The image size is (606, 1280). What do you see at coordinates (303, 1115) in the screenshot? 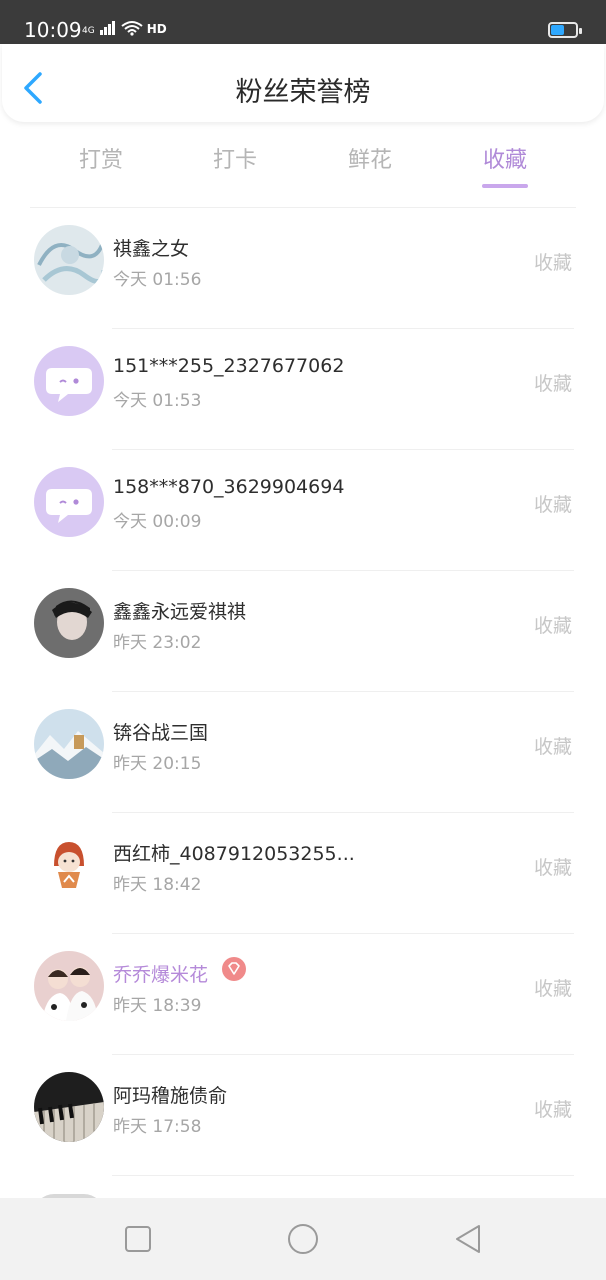
I see `list-item: 阿玛穞施债俞 昨天 17:58 收藏` at bounding box center [303, 1115].